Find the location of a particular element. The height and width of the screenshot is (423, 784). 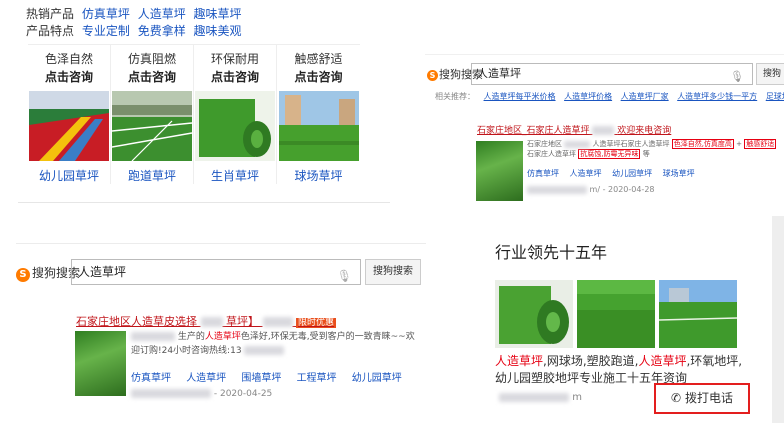

ad-headline: 行业领先十五年 is located at coordinates (551, 252).